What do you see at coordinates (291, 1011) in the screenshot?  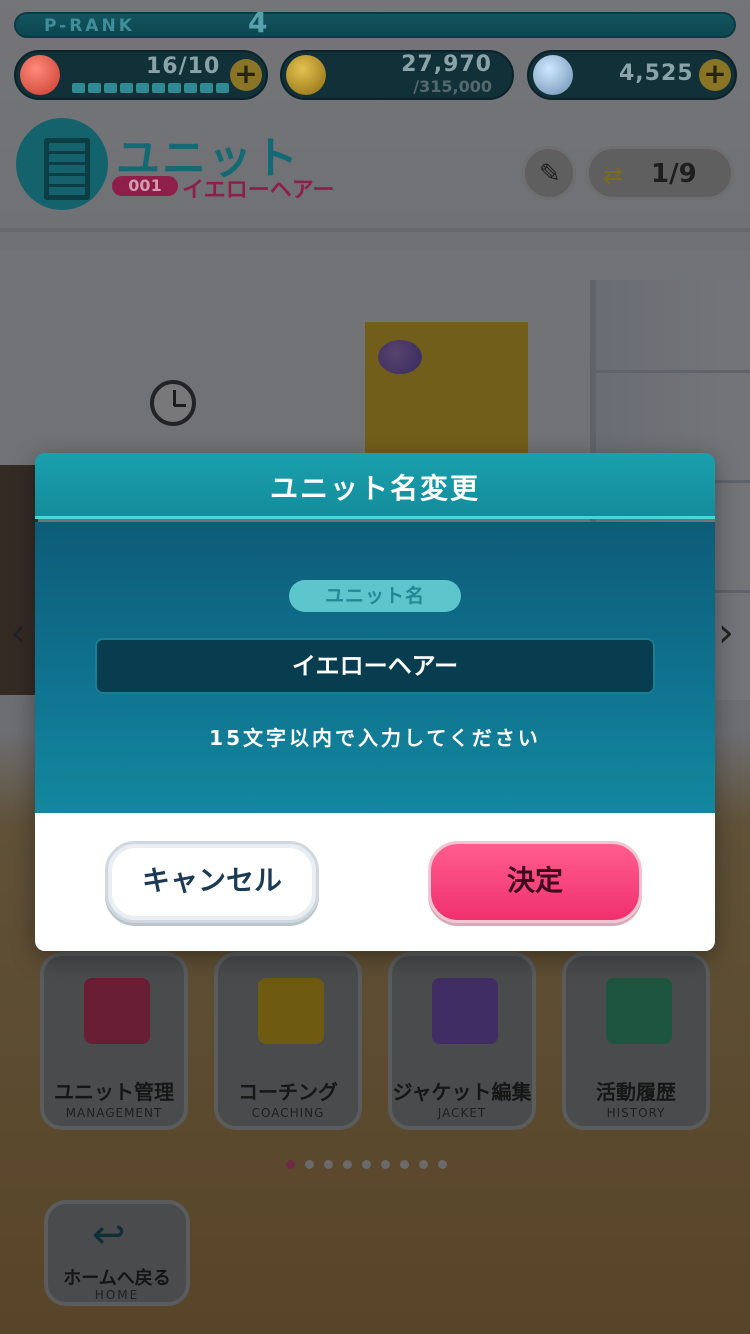 I see `exclamation-icon` at bounding box center [291, 1011].